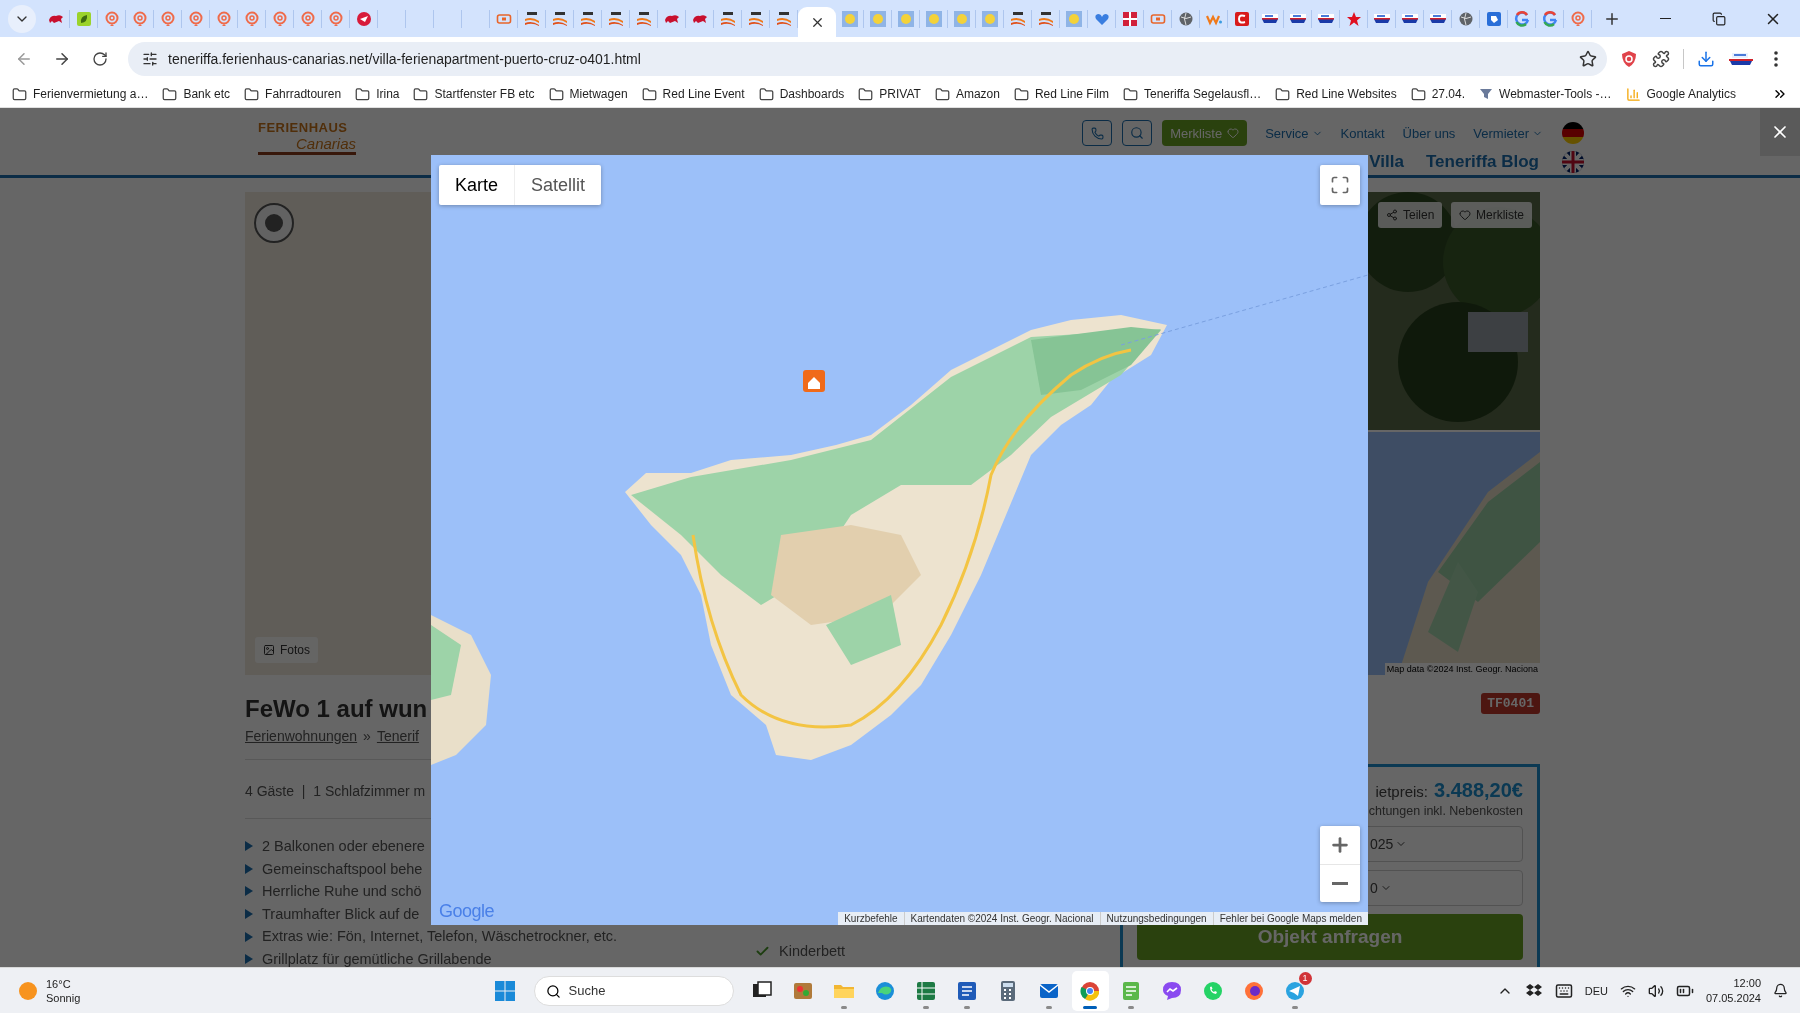 The image size is (1800, 1013). I want to click on feature-text: Kinderbett, so click(812, 952).